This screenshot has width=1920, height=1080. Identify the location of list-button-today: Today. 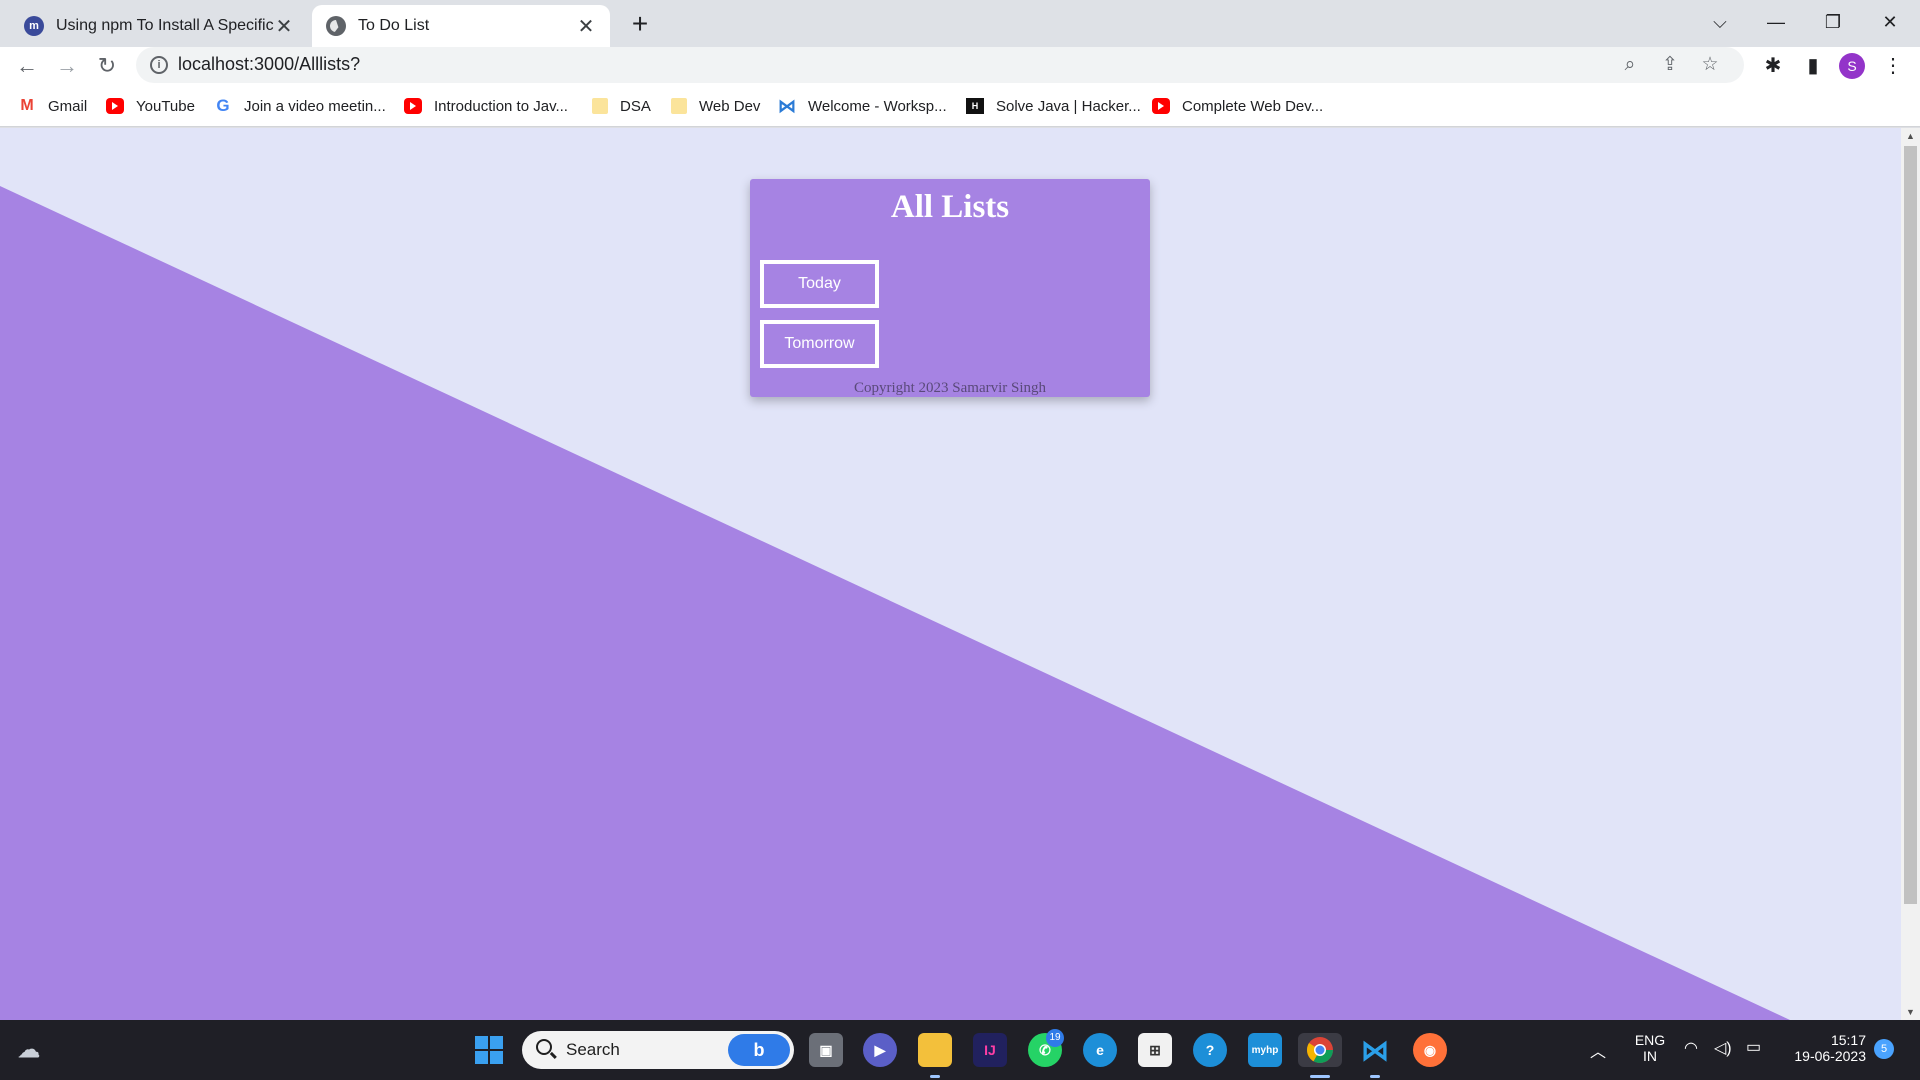
(819, 284).